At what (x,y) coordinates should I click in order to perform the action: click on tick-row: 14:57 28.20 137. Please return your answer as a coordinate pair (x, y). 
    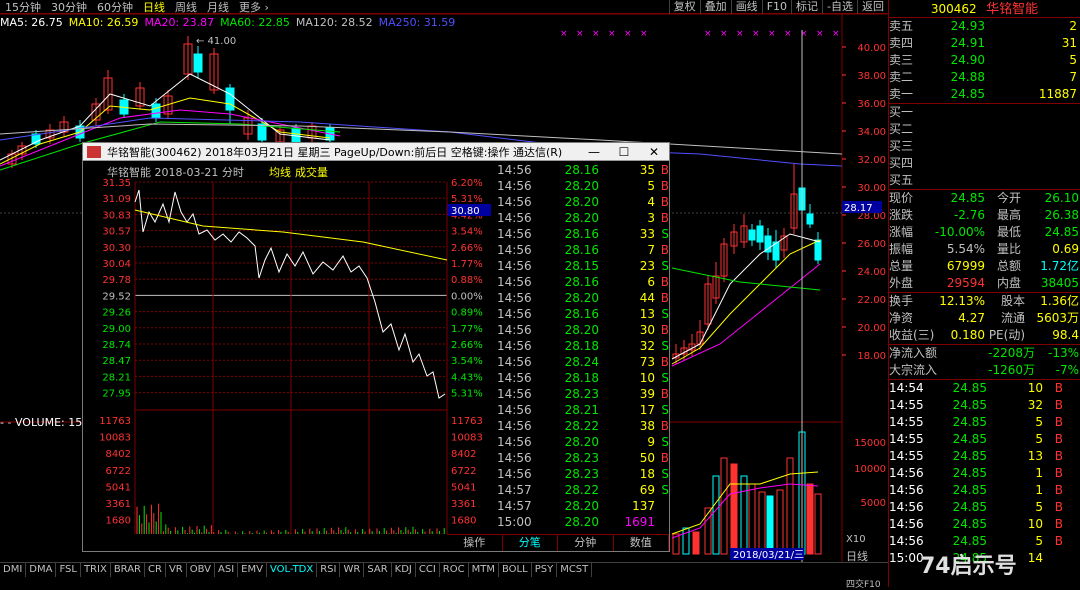
    Looking at the image, I should click on (581, 506).